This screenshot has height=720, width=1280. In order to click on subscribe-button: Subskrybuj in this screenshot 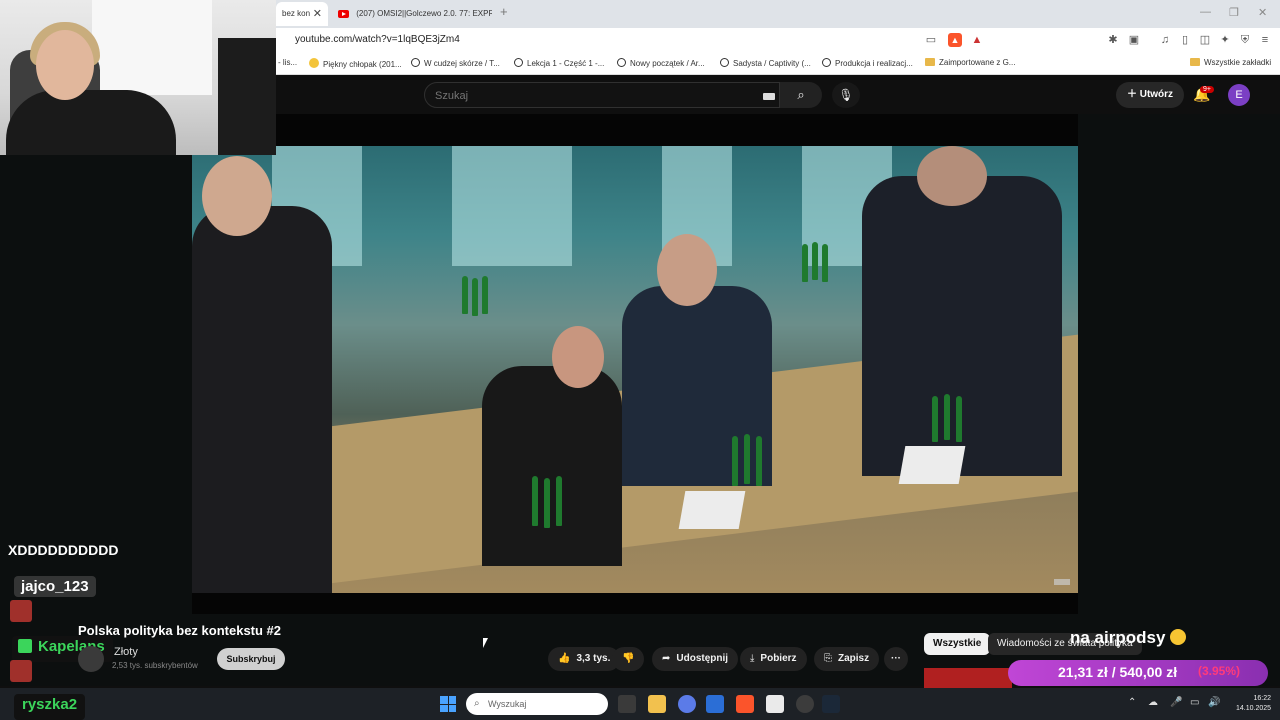, I will do `click(251, 659)`.